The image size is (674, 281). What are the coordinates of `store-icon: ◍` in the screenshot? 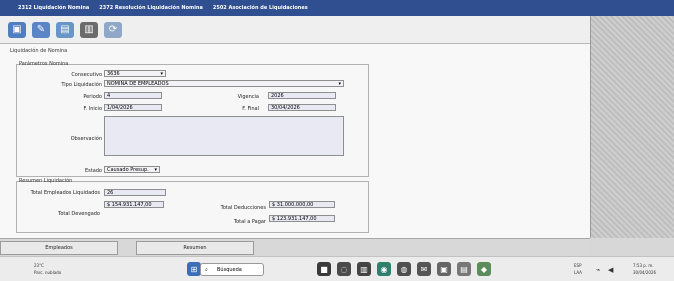 It's located at (404, 269).